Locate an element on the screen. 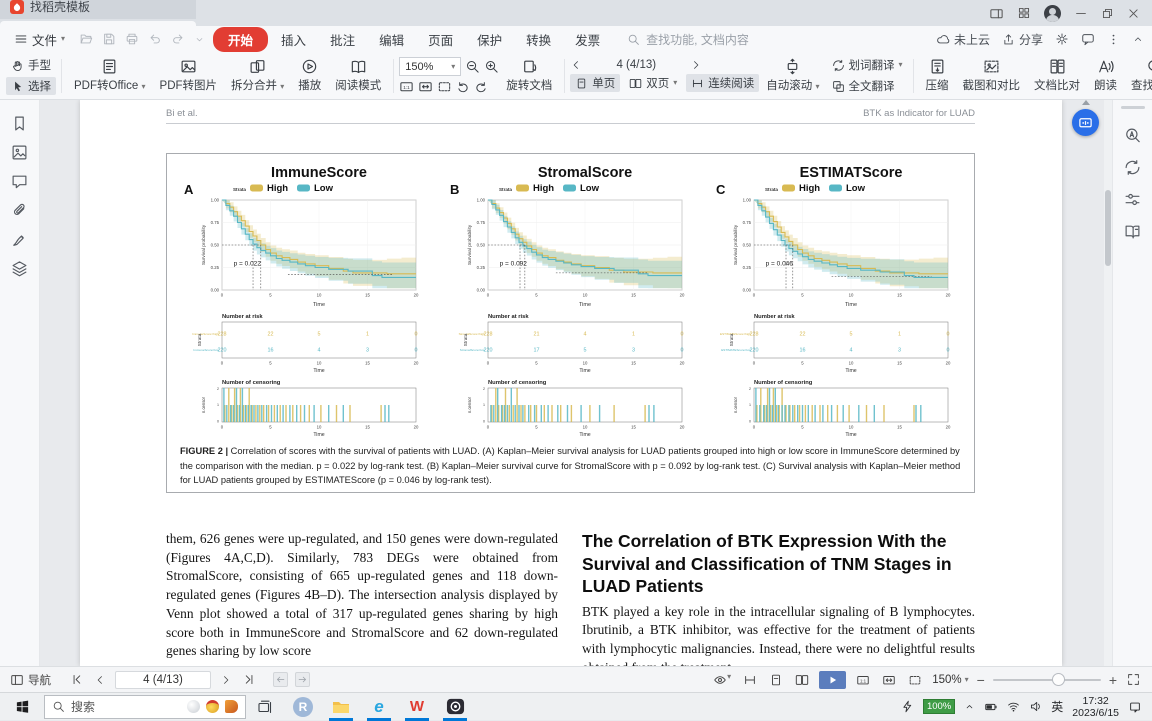 This screenshot has height=721, width=1152. toolbar-拆分合并-button: 拆分合并 ▾ is located at coordinates (257, 75).